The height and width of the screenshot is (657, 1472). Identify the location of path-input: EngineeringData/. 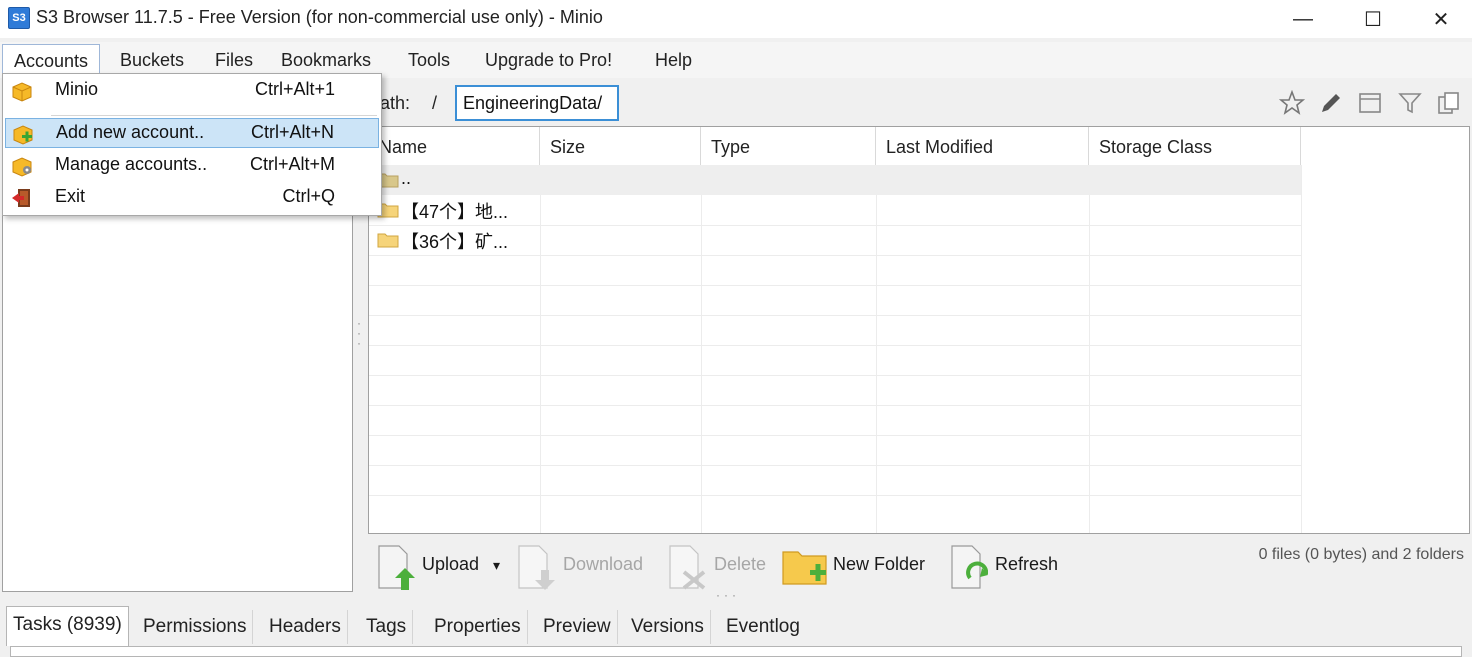
(537, 103).